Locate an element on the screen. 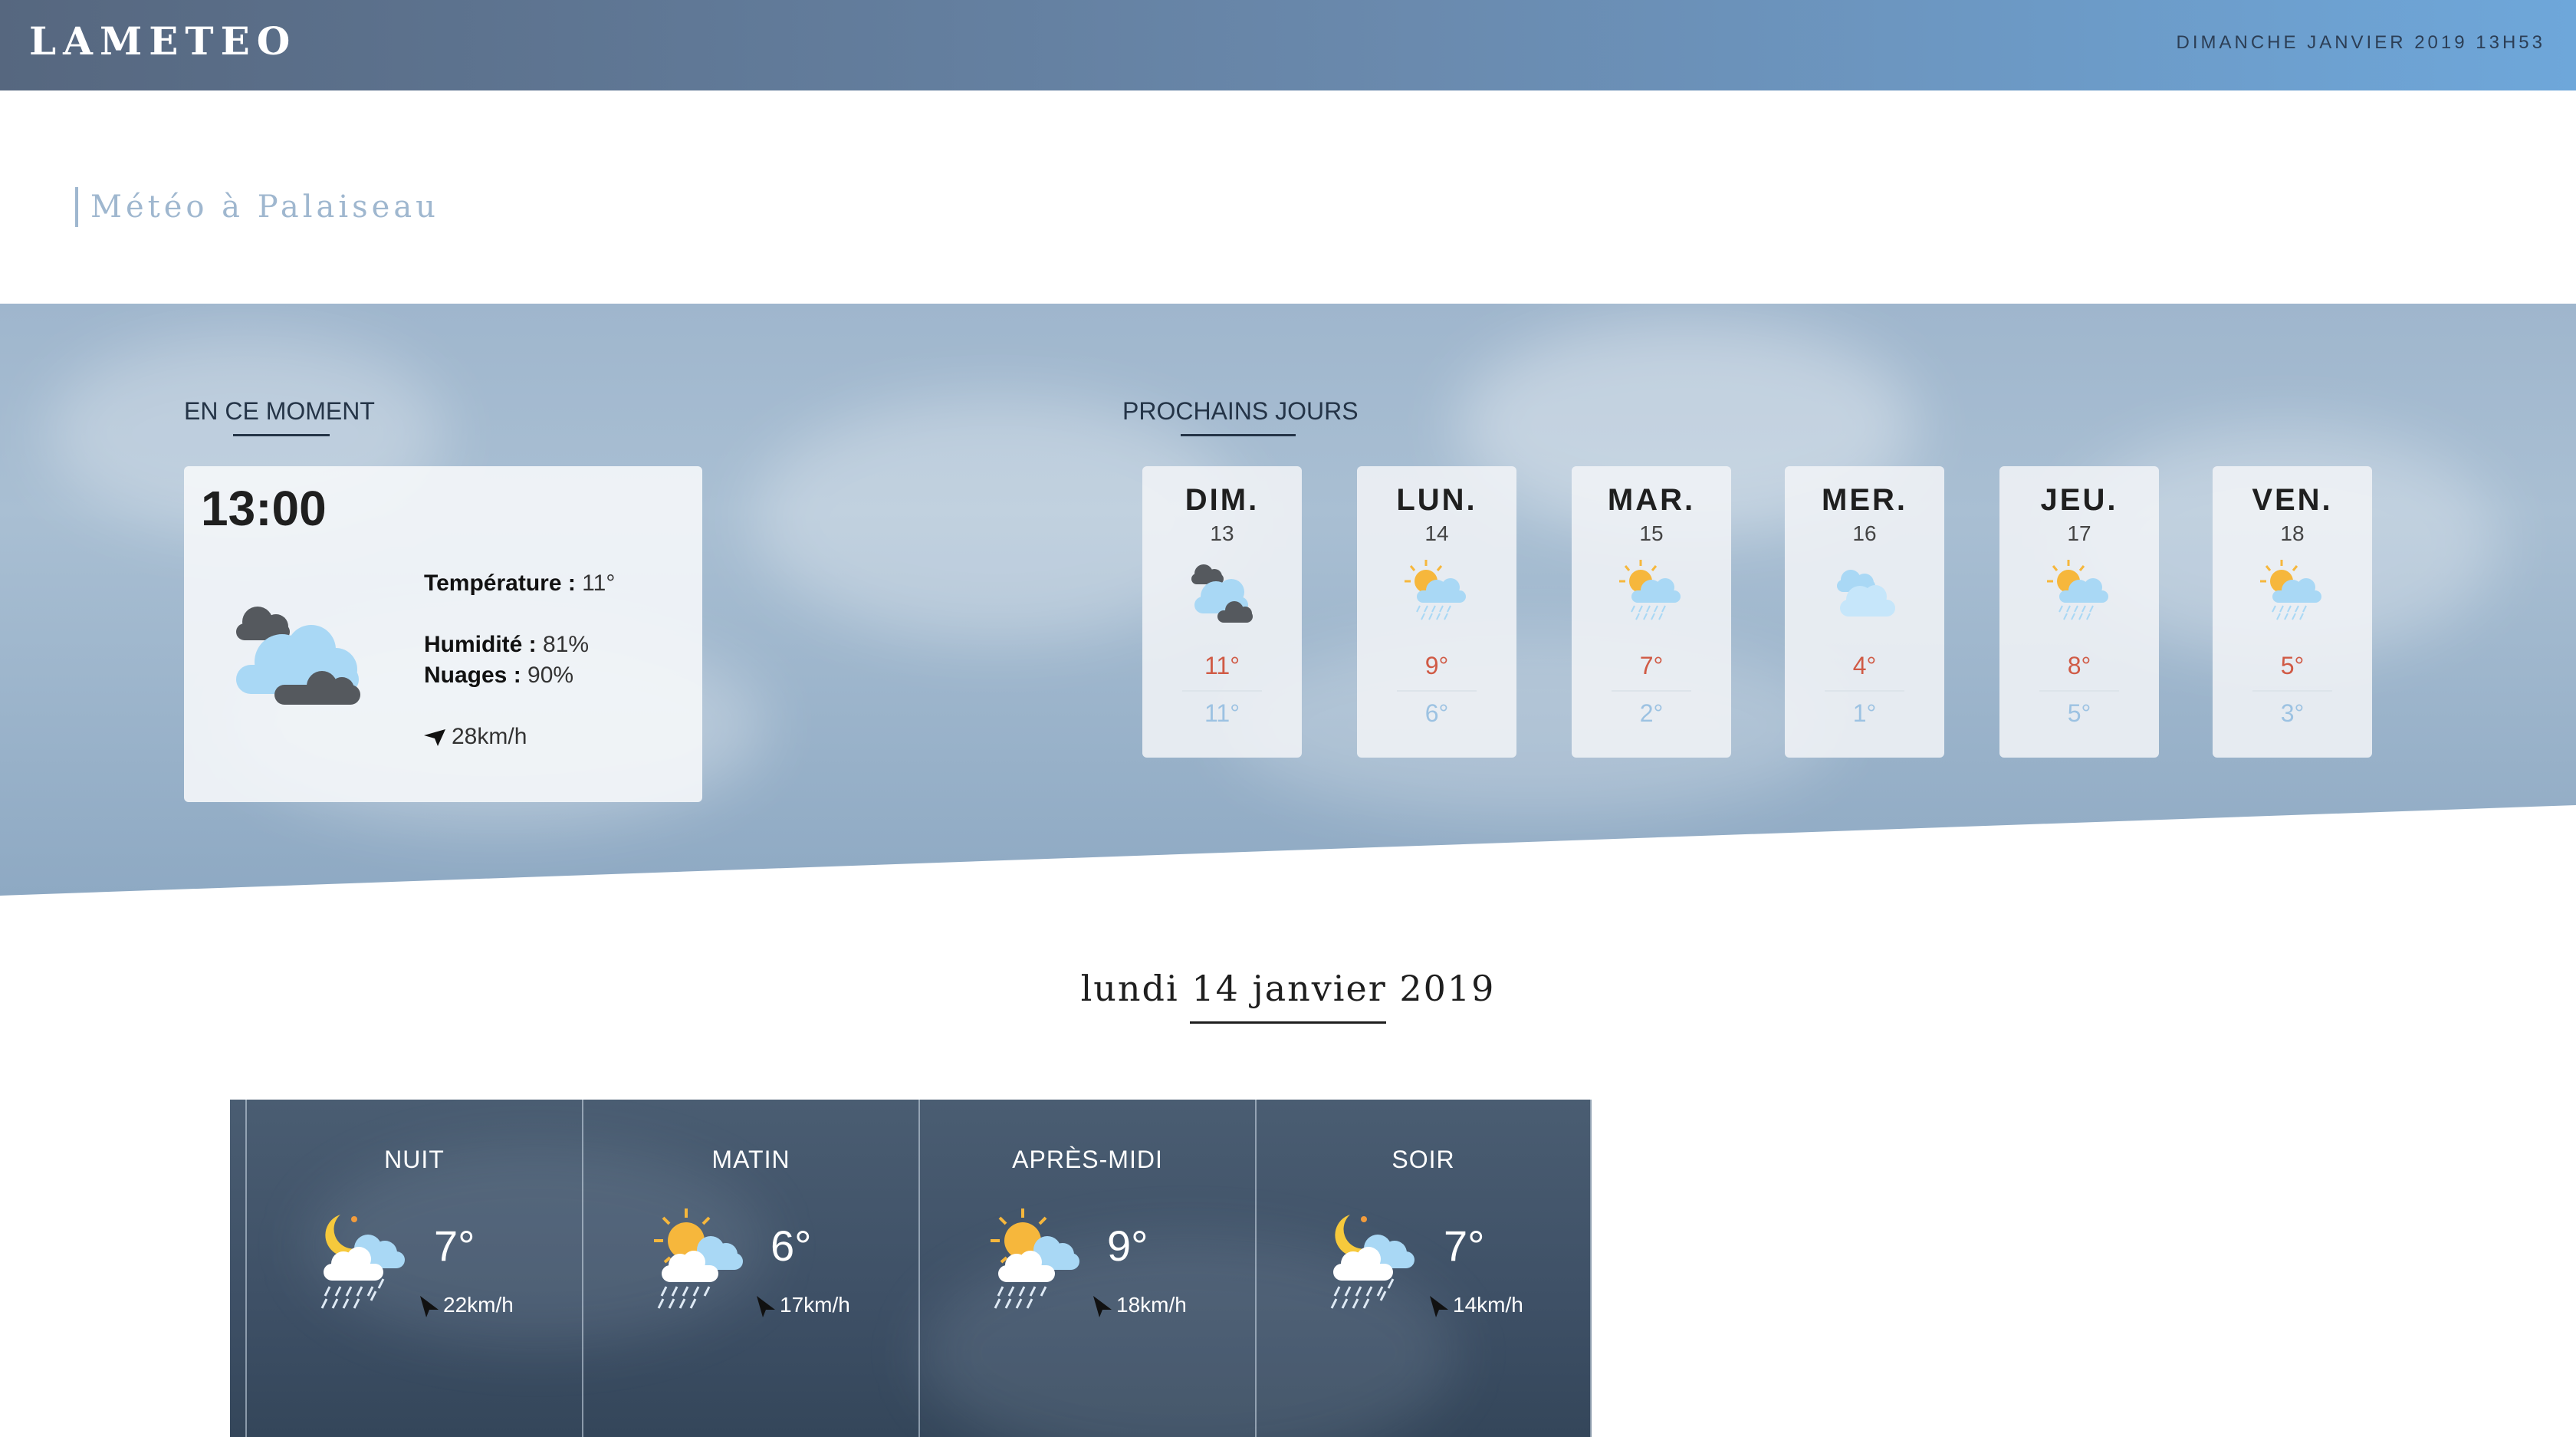 The height and width of the screenshot is (1437, 2576). day-number: 15 is located at coordinates (1651, 533).